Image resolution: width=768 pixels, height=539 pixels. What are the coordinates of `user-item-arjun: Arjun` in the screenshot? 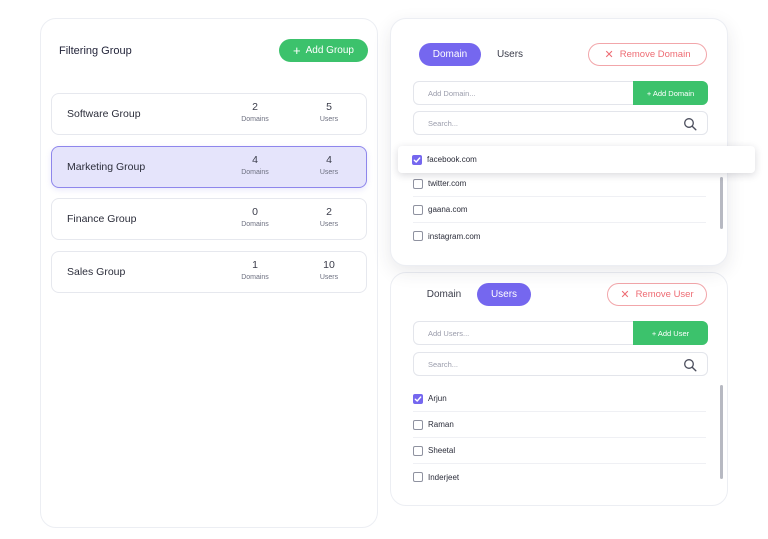 It's located at (559, 399).